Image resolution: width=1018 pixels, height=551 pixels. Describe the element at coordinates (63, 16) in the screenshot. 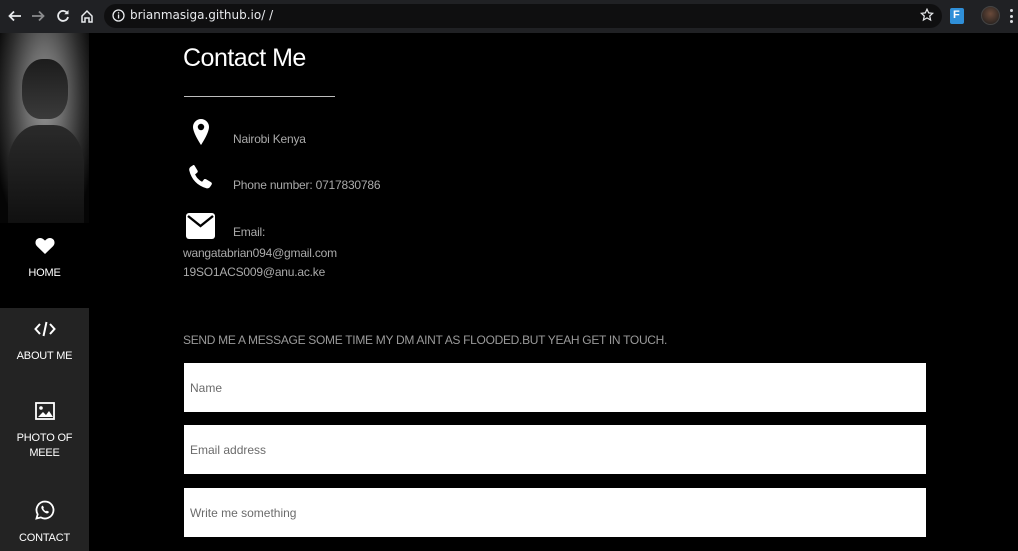

I see `reload-icon` at that location.